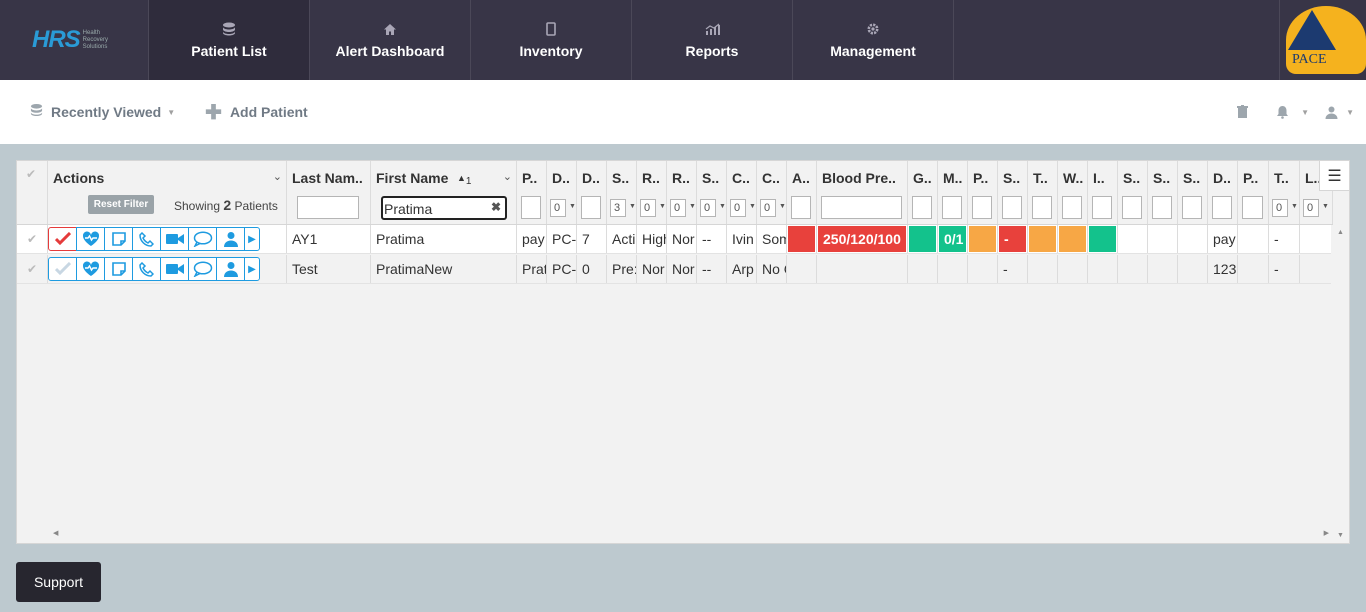  Describe the element at coordinates (1103, 192) in the screenshot. I see `column-header: I..` at that location.